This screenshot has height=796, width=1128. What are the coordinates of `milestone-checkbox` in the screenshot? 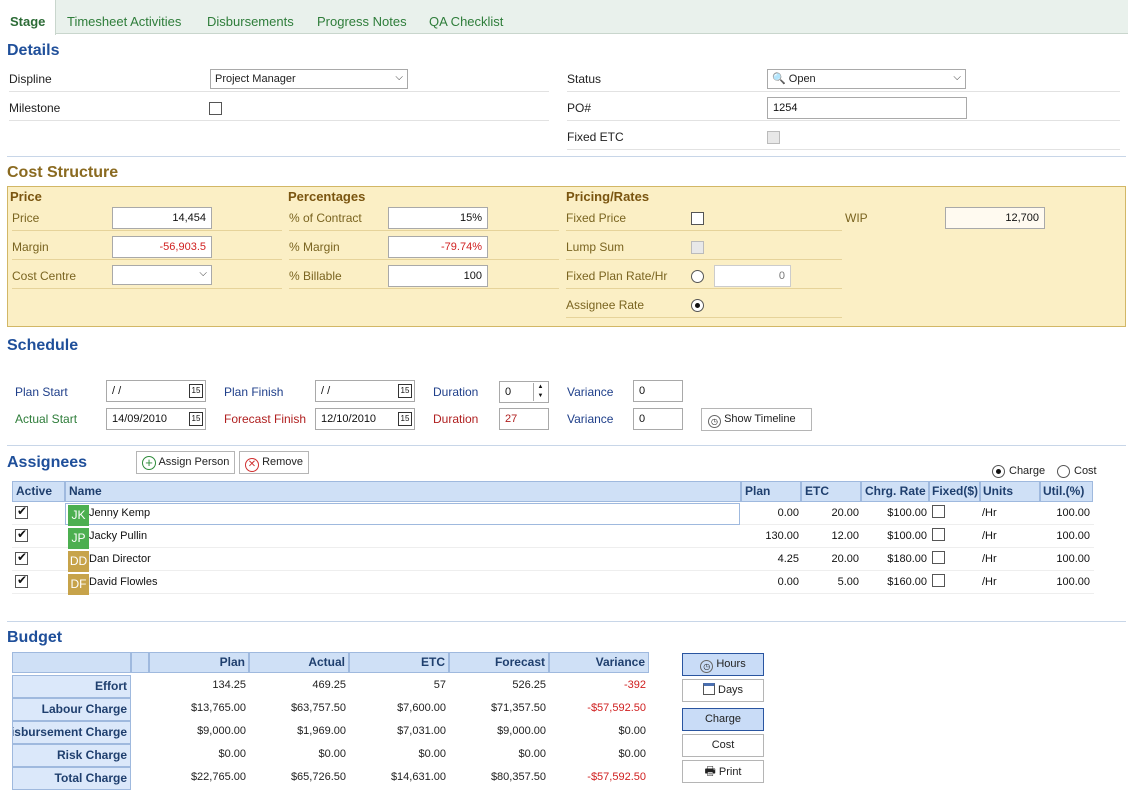 It's located at (215, 108).